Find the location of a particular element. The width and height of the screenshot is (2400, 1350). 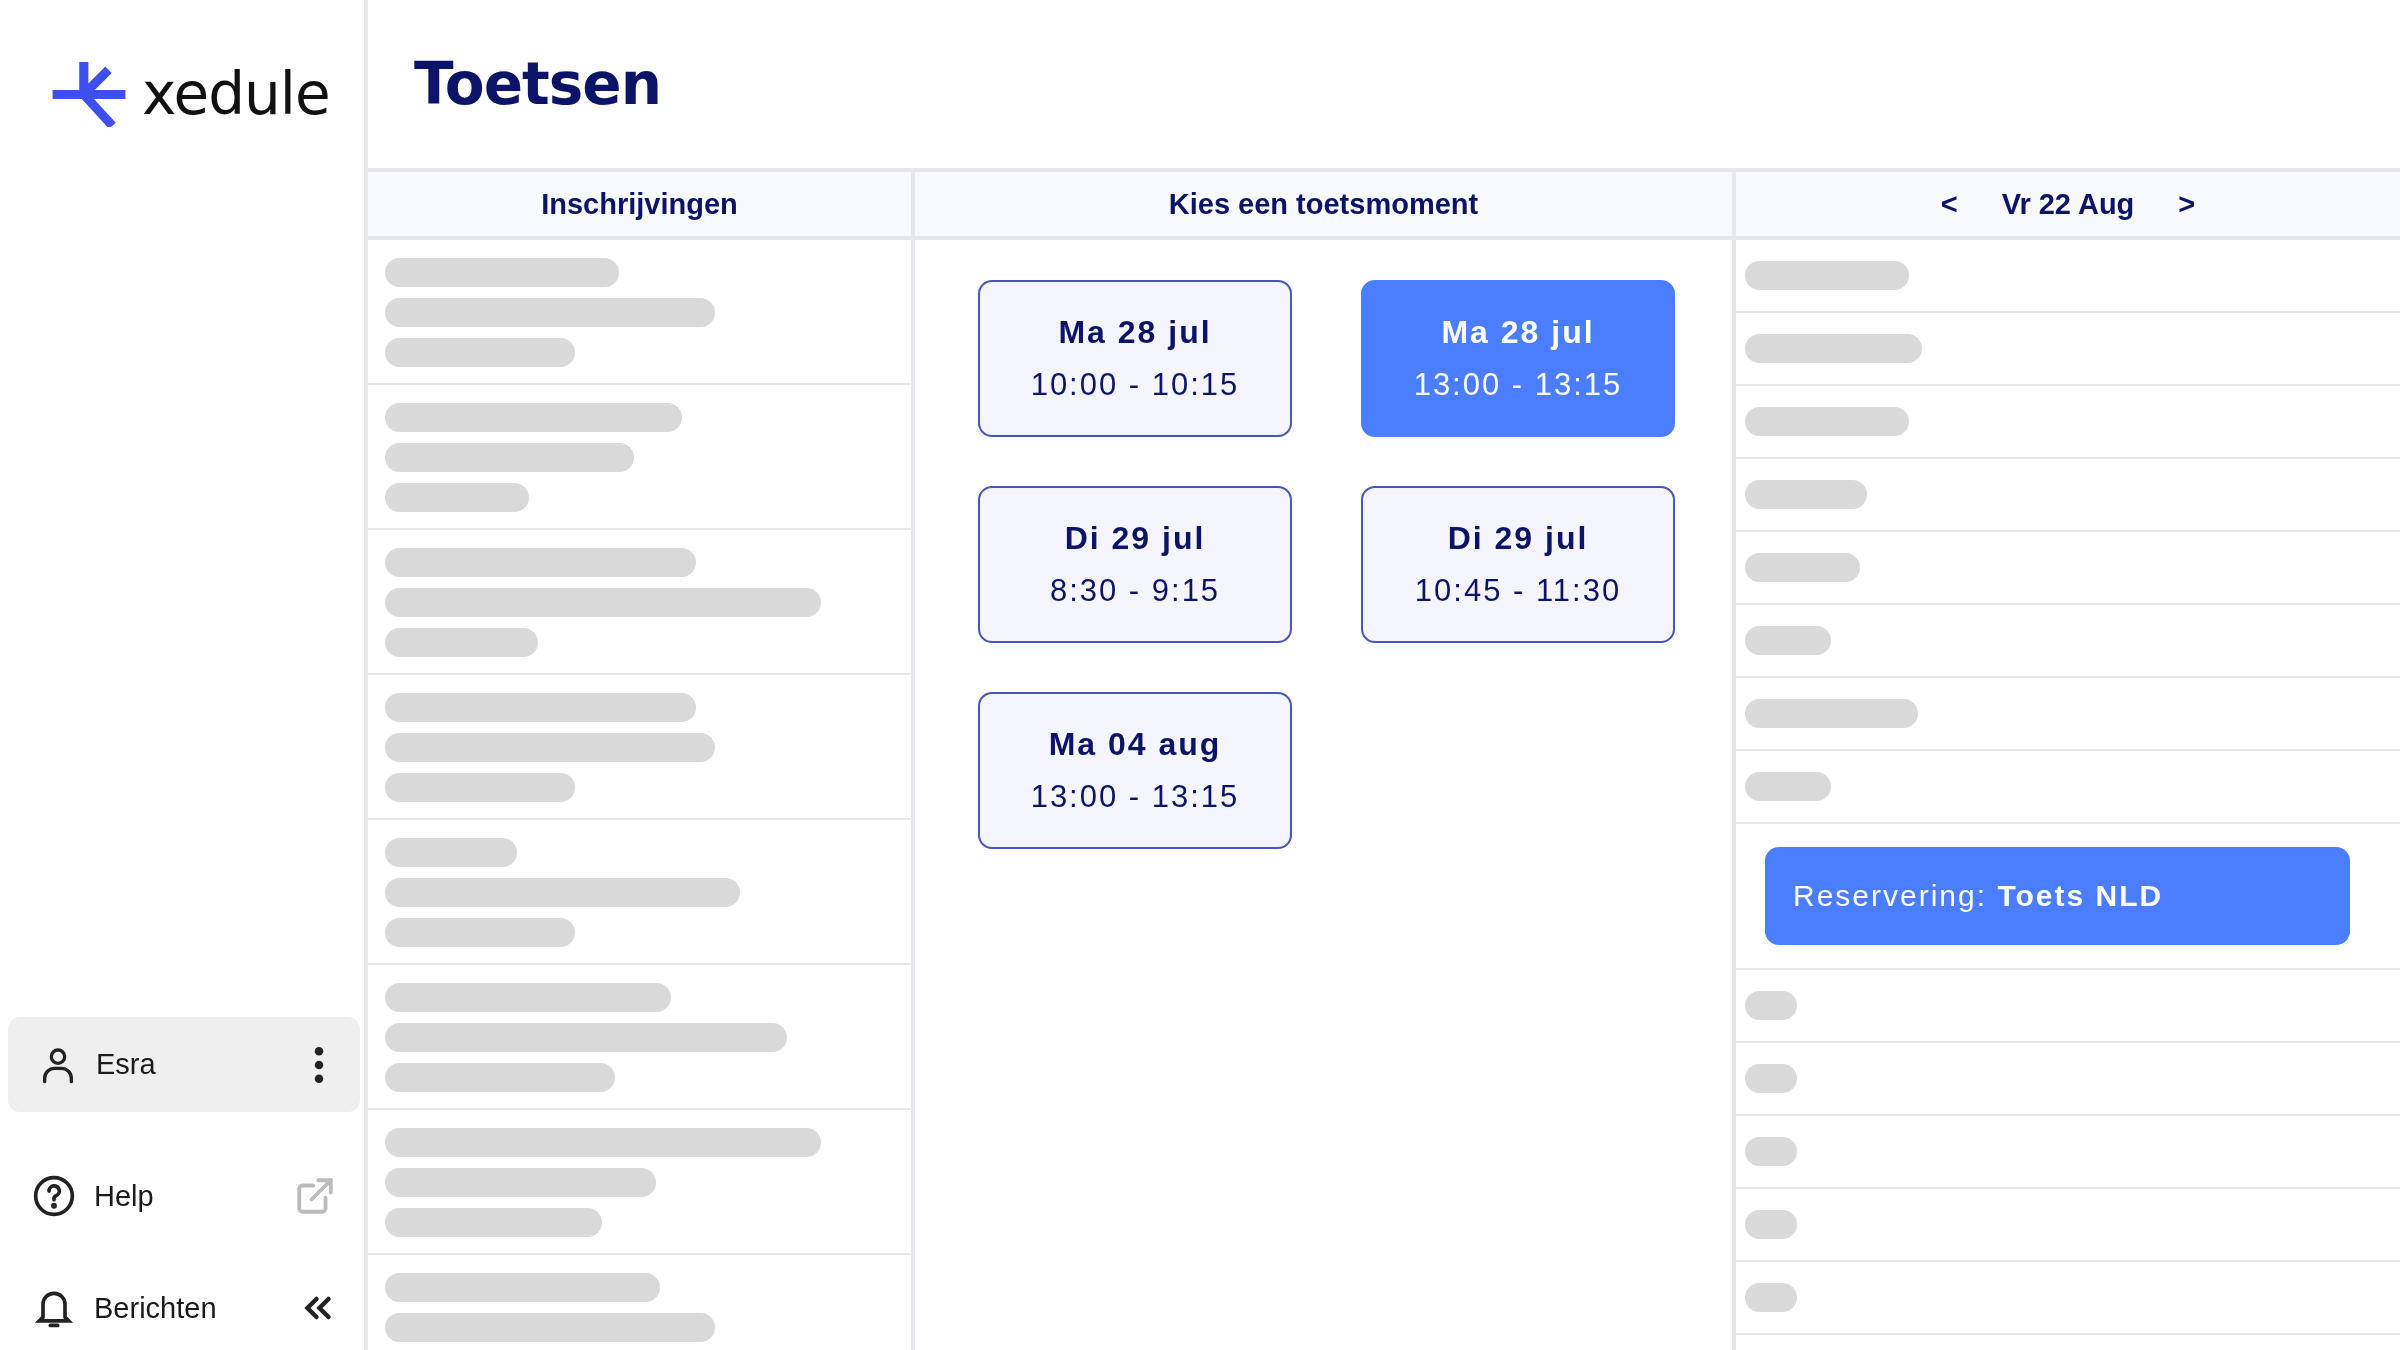

help-icon is located at coordinates (54, 1196).